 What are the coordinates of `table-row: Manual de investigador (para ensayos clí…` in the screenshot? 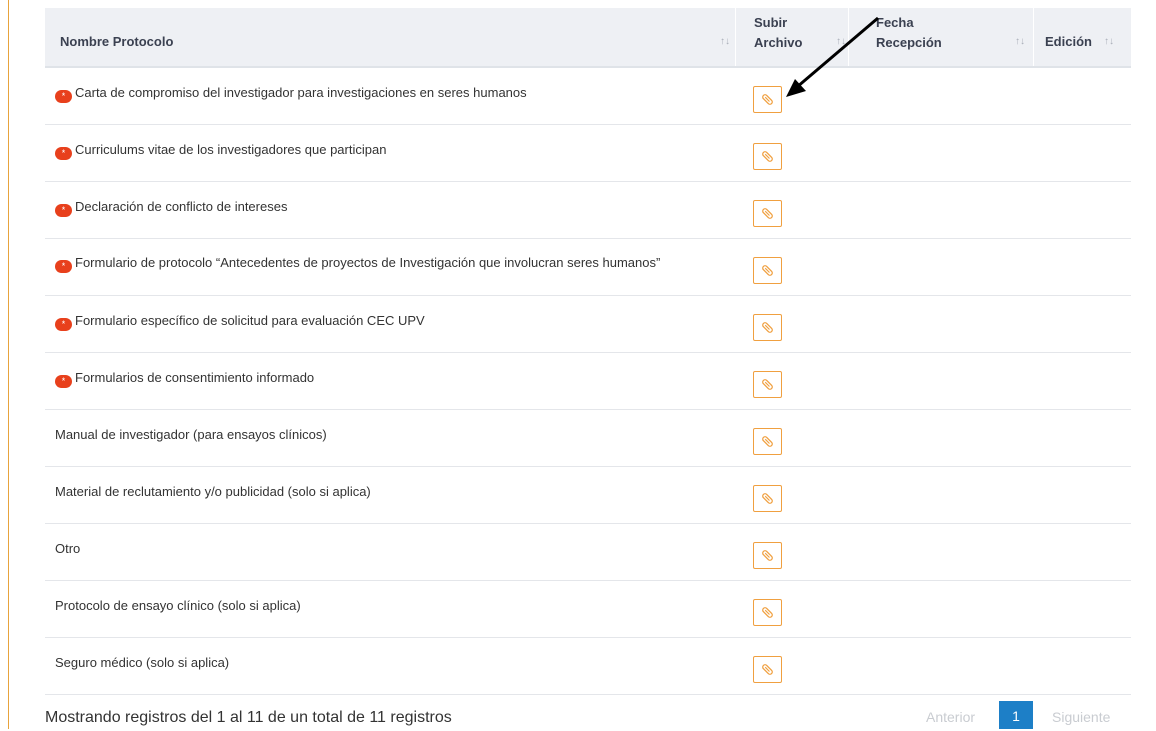 It's located at (588, 438).